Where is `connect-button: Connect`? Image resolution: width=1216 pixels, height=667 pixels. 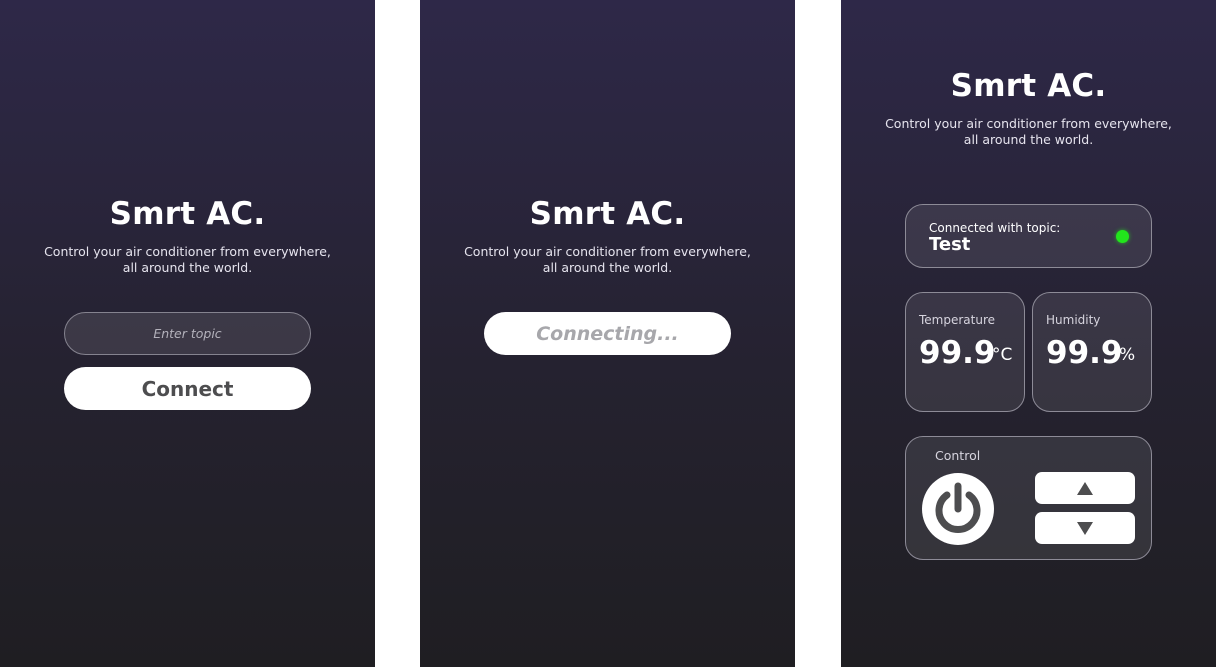
connect-button: Connect is located at coordinates (187, 388).